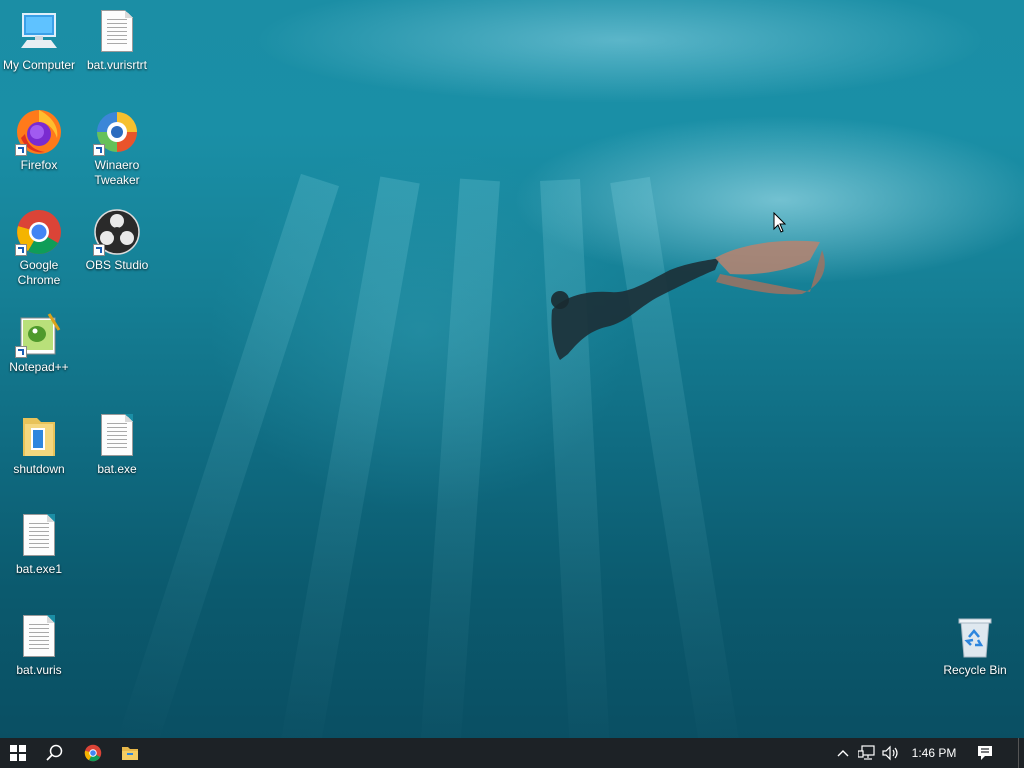  What do you see at coordinates (39, 367) in the screenshot?
I see `desktop-icon-label: Notepad++` at bounding box center [39, 367].